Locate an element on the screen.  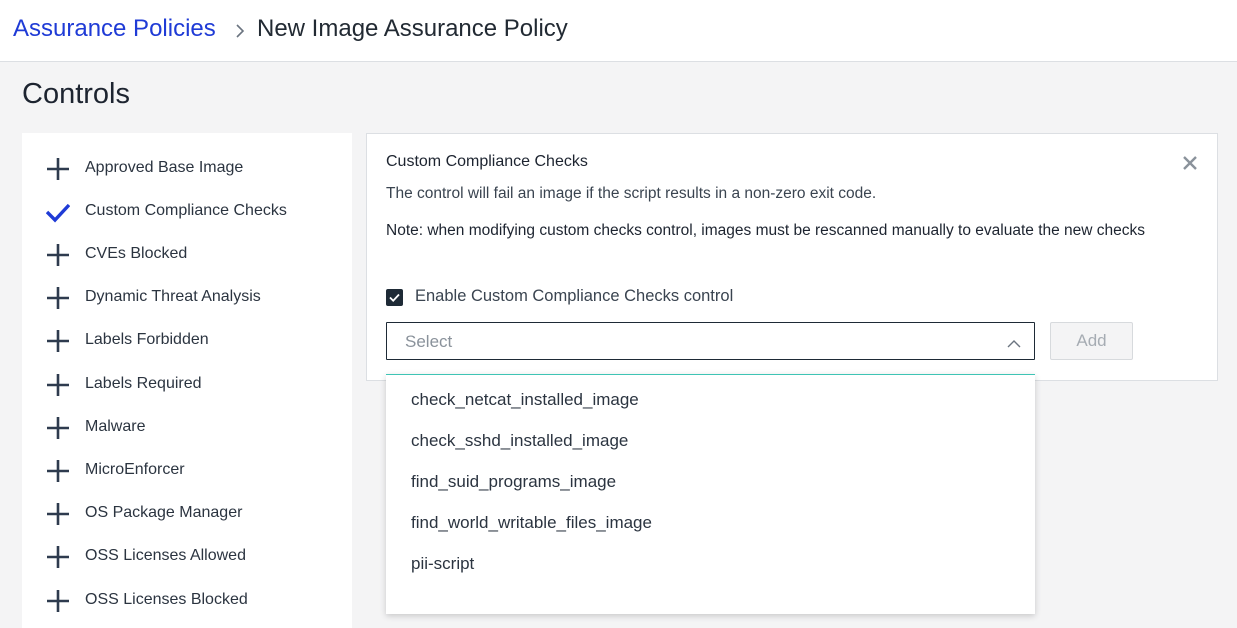
breadcrumb-assurance-policies-link: Assurance Policies is located at coordinates (114, 29).